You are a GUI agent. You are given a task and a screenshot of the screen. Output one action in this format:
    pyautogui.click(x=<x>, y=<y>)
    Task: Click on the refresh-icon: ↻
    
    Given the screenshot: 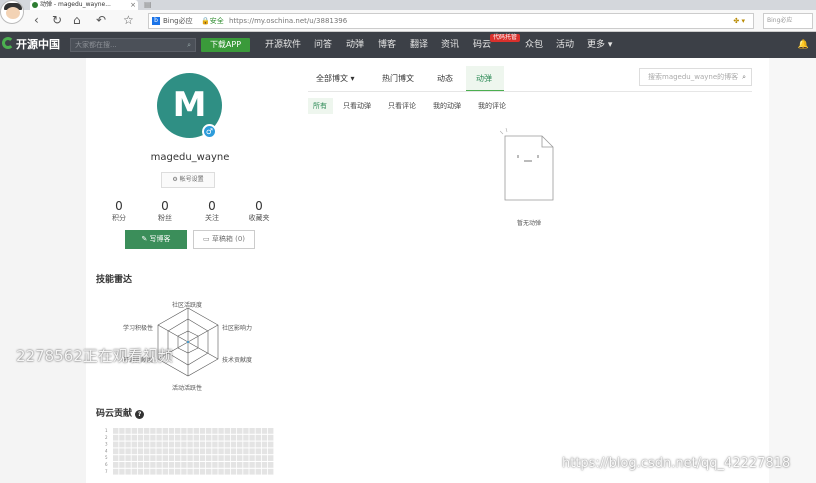 What is the action you would take?
    pyautogui.click(x=57, y=20)
    